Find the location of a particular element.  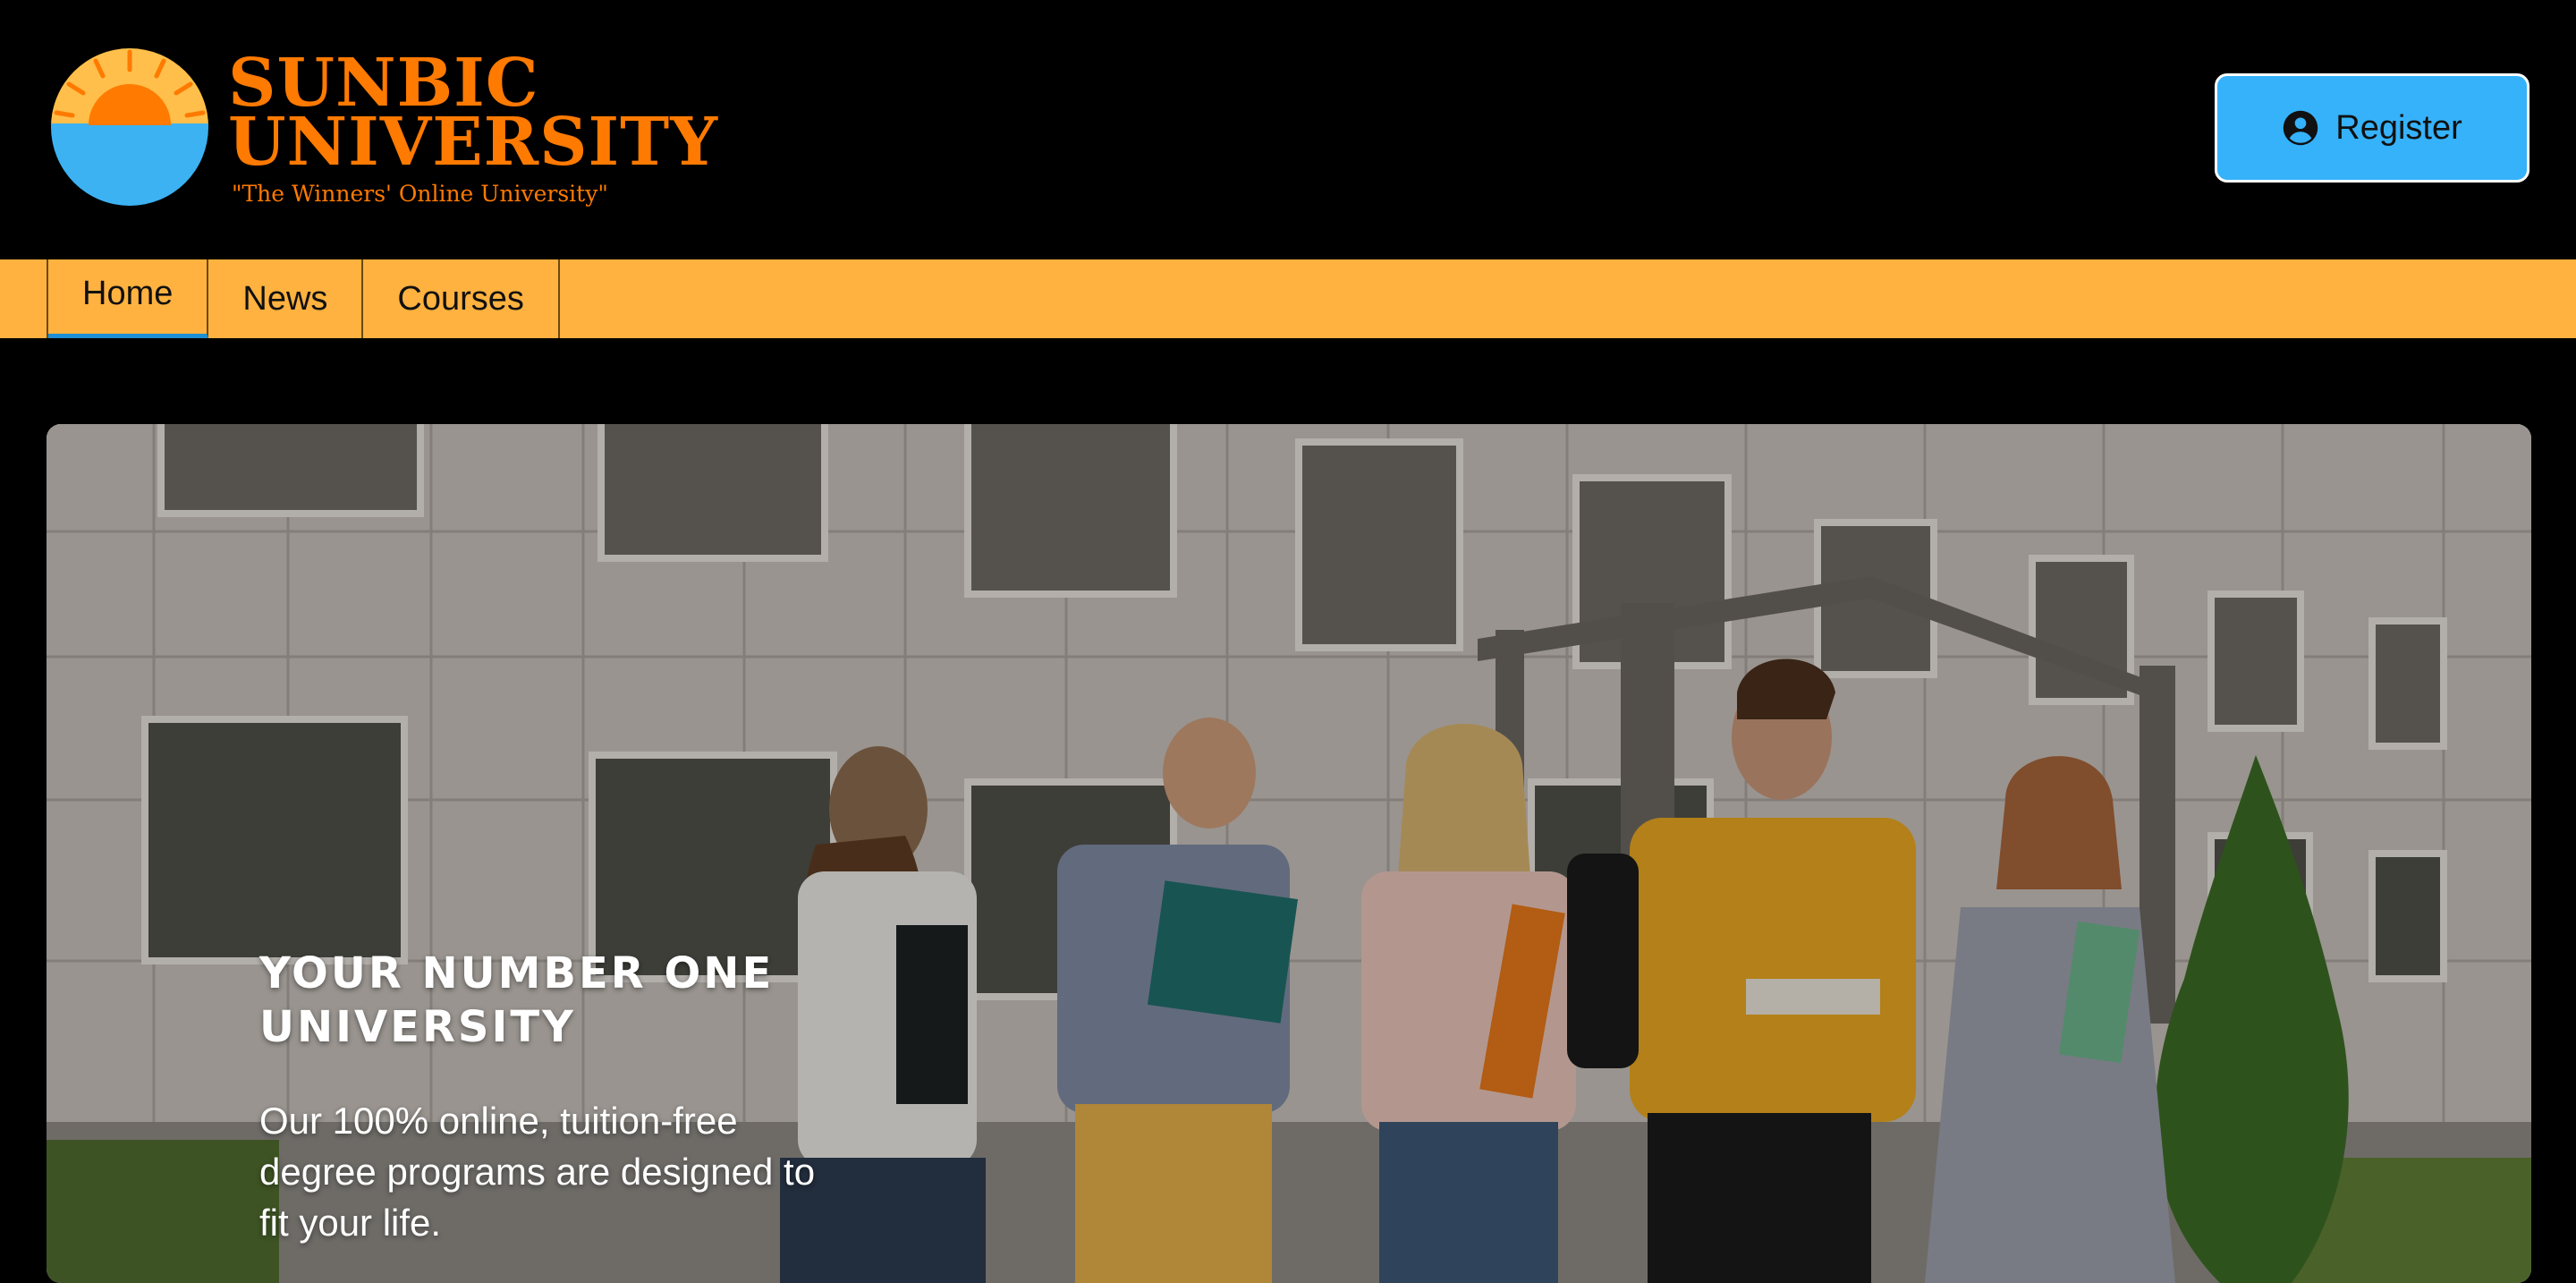

account-circle-icon is located at coordinates (2301, 128).